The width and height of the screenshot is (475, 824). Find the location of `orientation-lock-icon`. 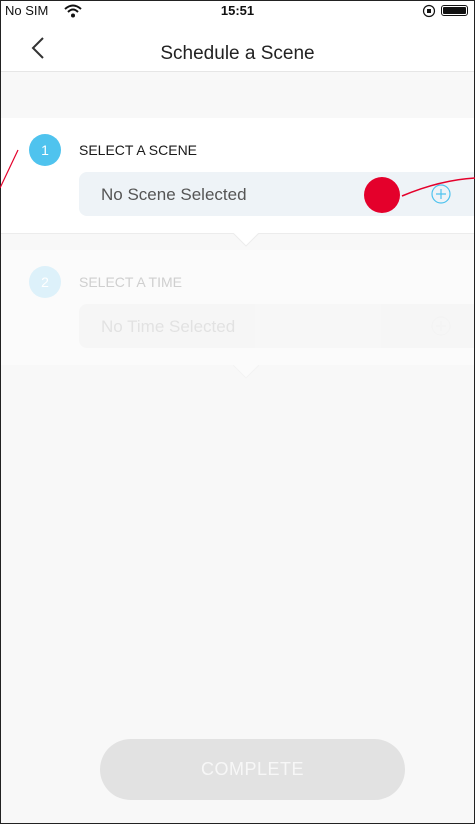

orientation-lock-icon is located at coordinates (429, 11).